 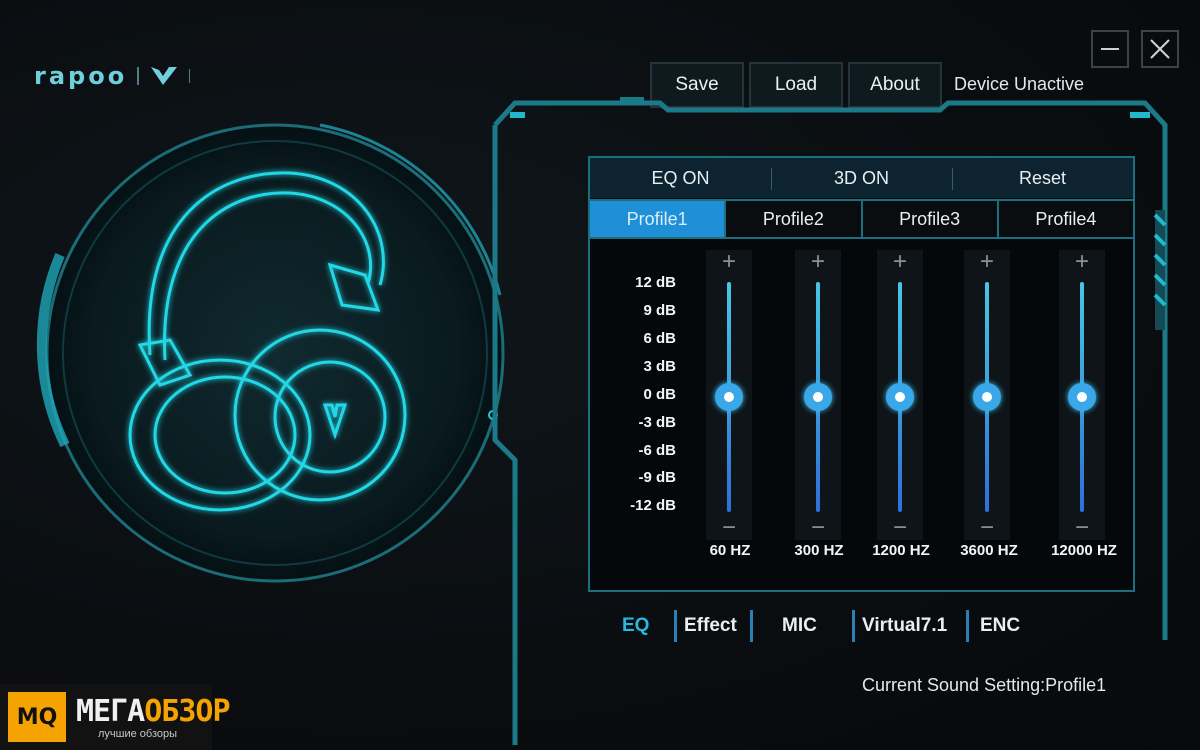 I want to click on close-icon, so click(x=1160, y=49).